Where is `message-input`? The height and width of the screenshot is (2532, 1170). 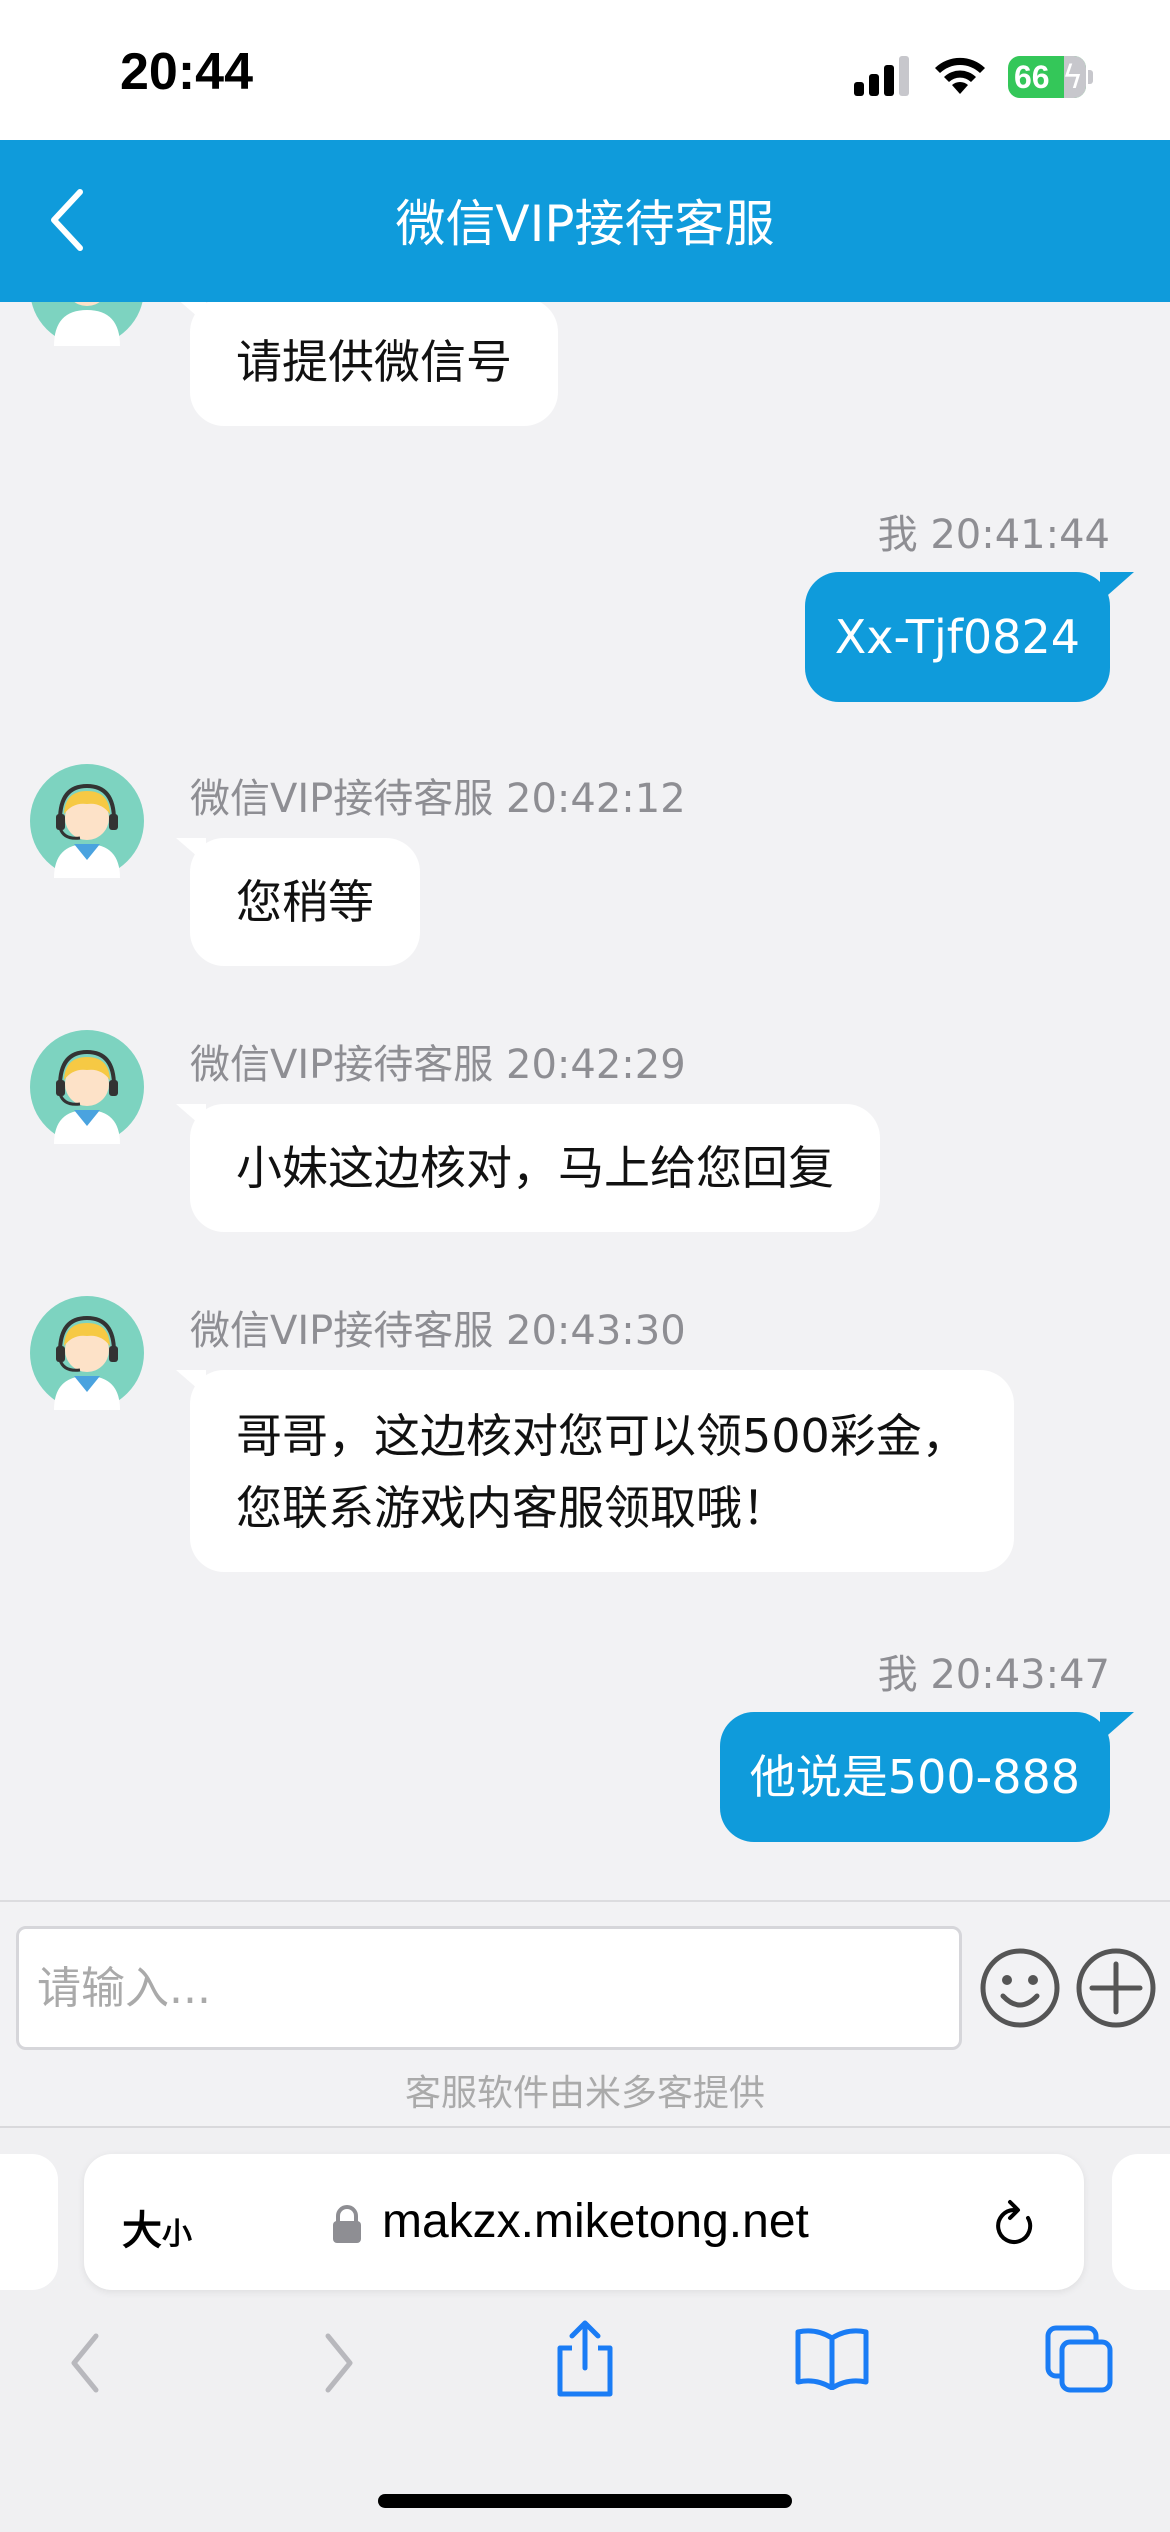
message-input is located at coordinates (489, 1988).